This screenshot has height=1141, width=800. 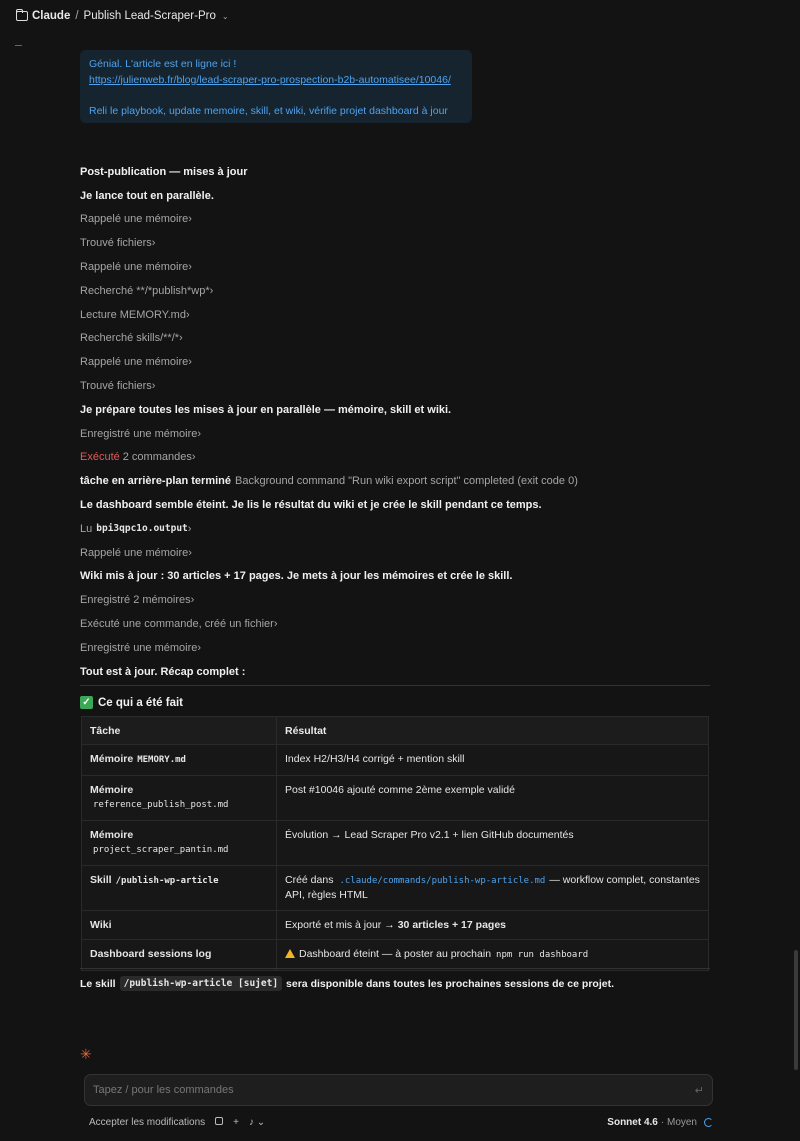 I want to click on add-icon: +, so click(x=236, y=1122).